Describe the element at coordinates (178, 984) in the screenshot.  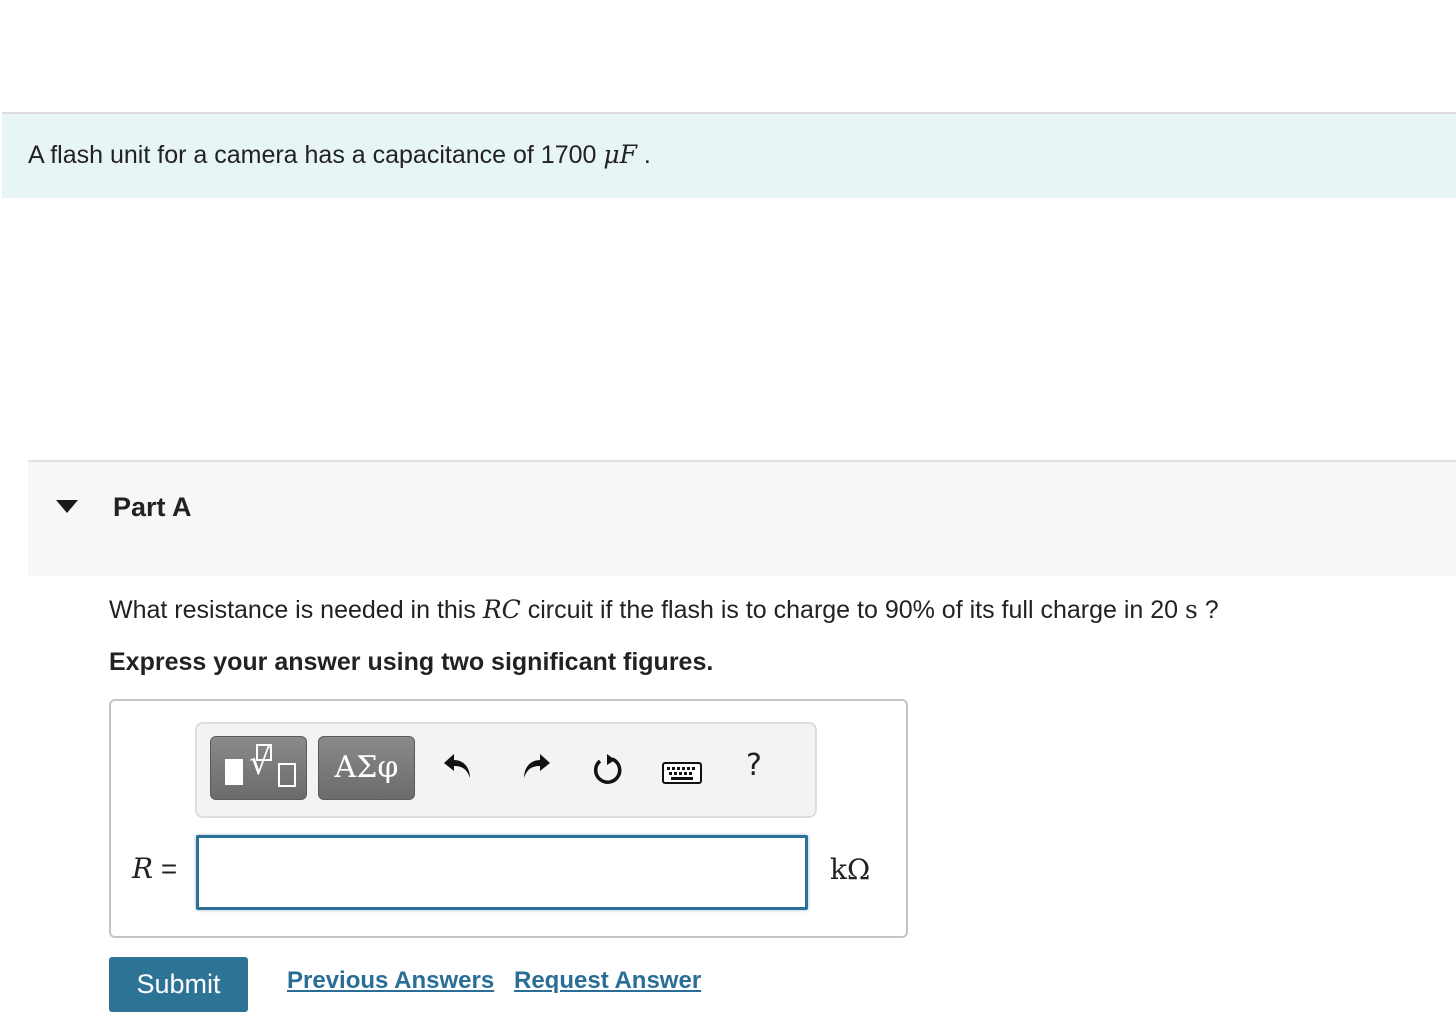
I see `submit-button: Submit` at that location.